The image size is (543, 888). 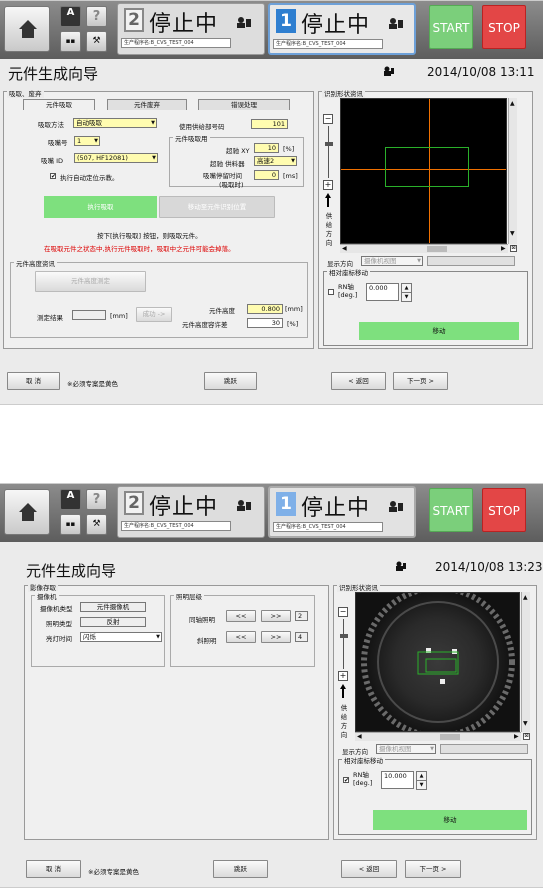 What do you see at coordinates (275, 161) in the screenshot?
I see `overdrive-feeder-select: 高速2` at bounding box center [275, 161].